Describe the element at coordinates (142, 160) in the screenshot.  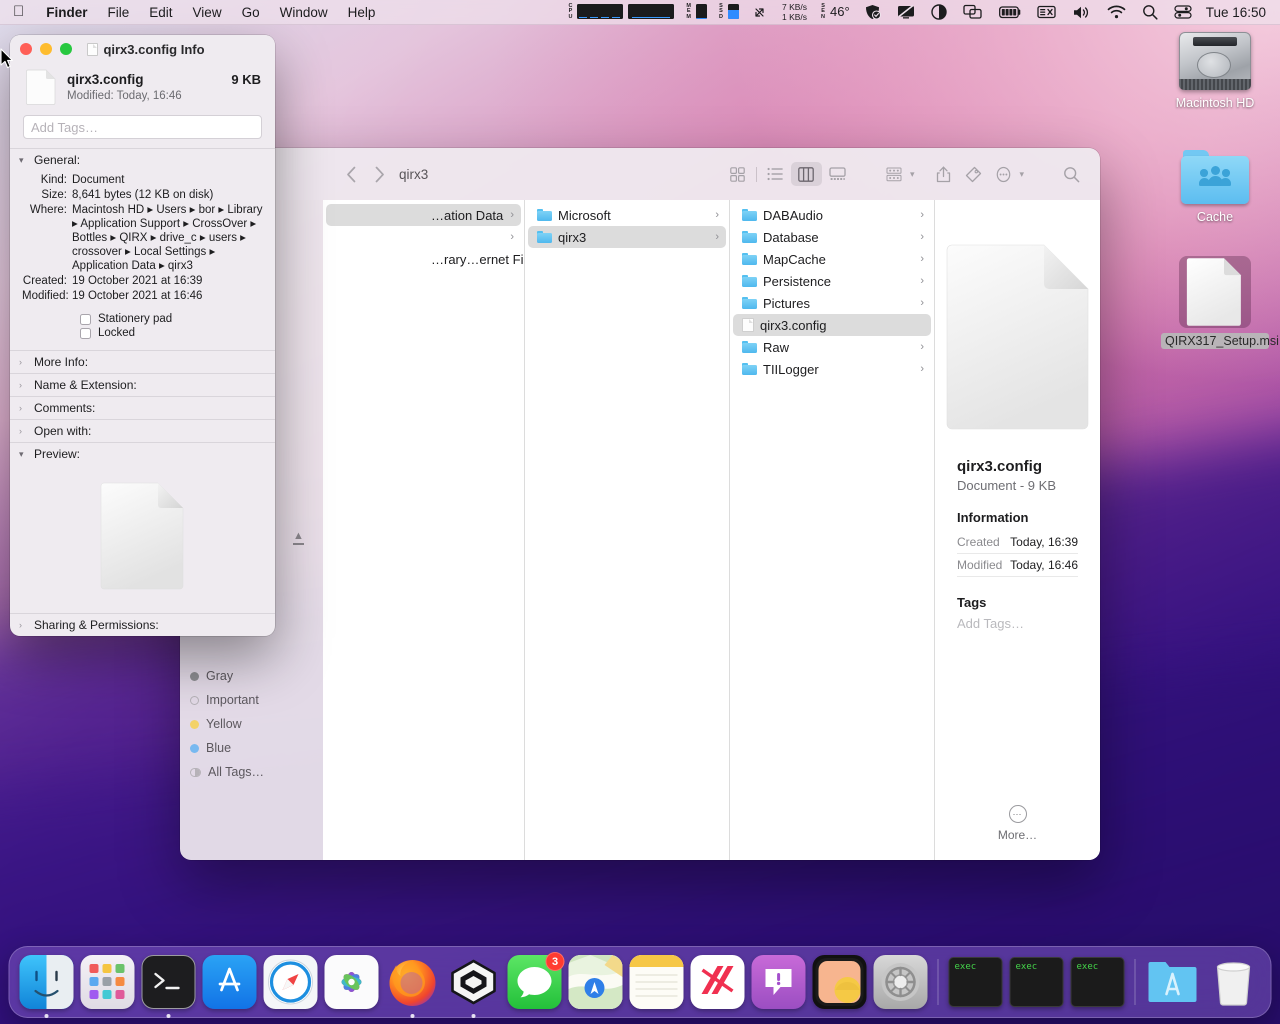
I see `info-section-general-header: ▾ General:` at that location.